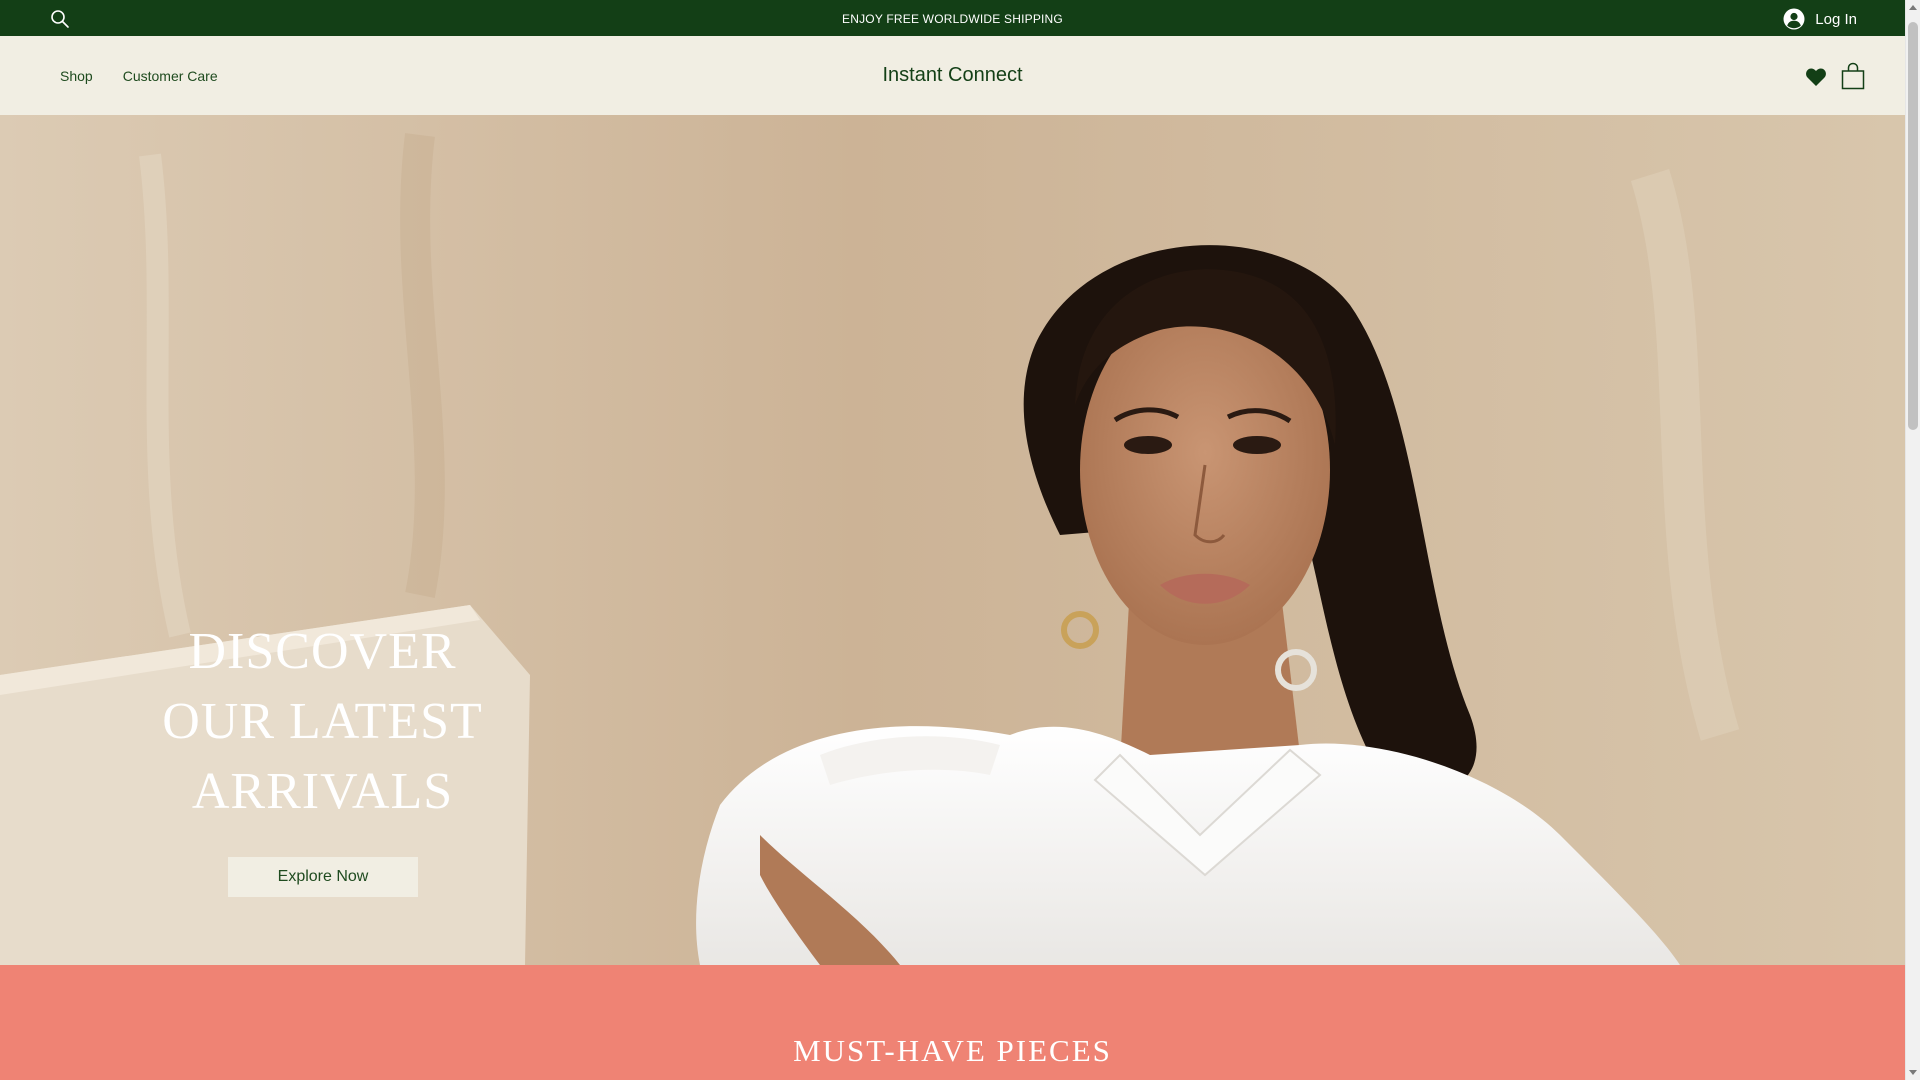  I want to click on nav-item-shop: Shop, so click(76, 76).